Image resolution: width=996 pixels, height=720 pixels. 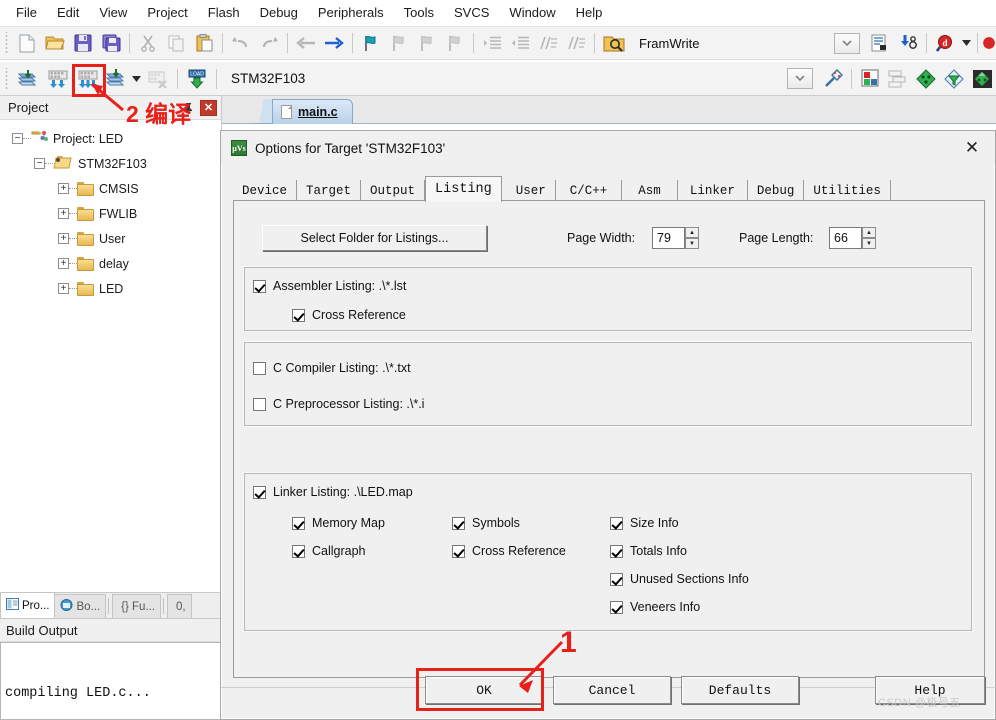 What do you see at coordinates (179, 606) in the screenshot?
I see `panel-tab-templates: 0,` at bounding box center [179, 606].